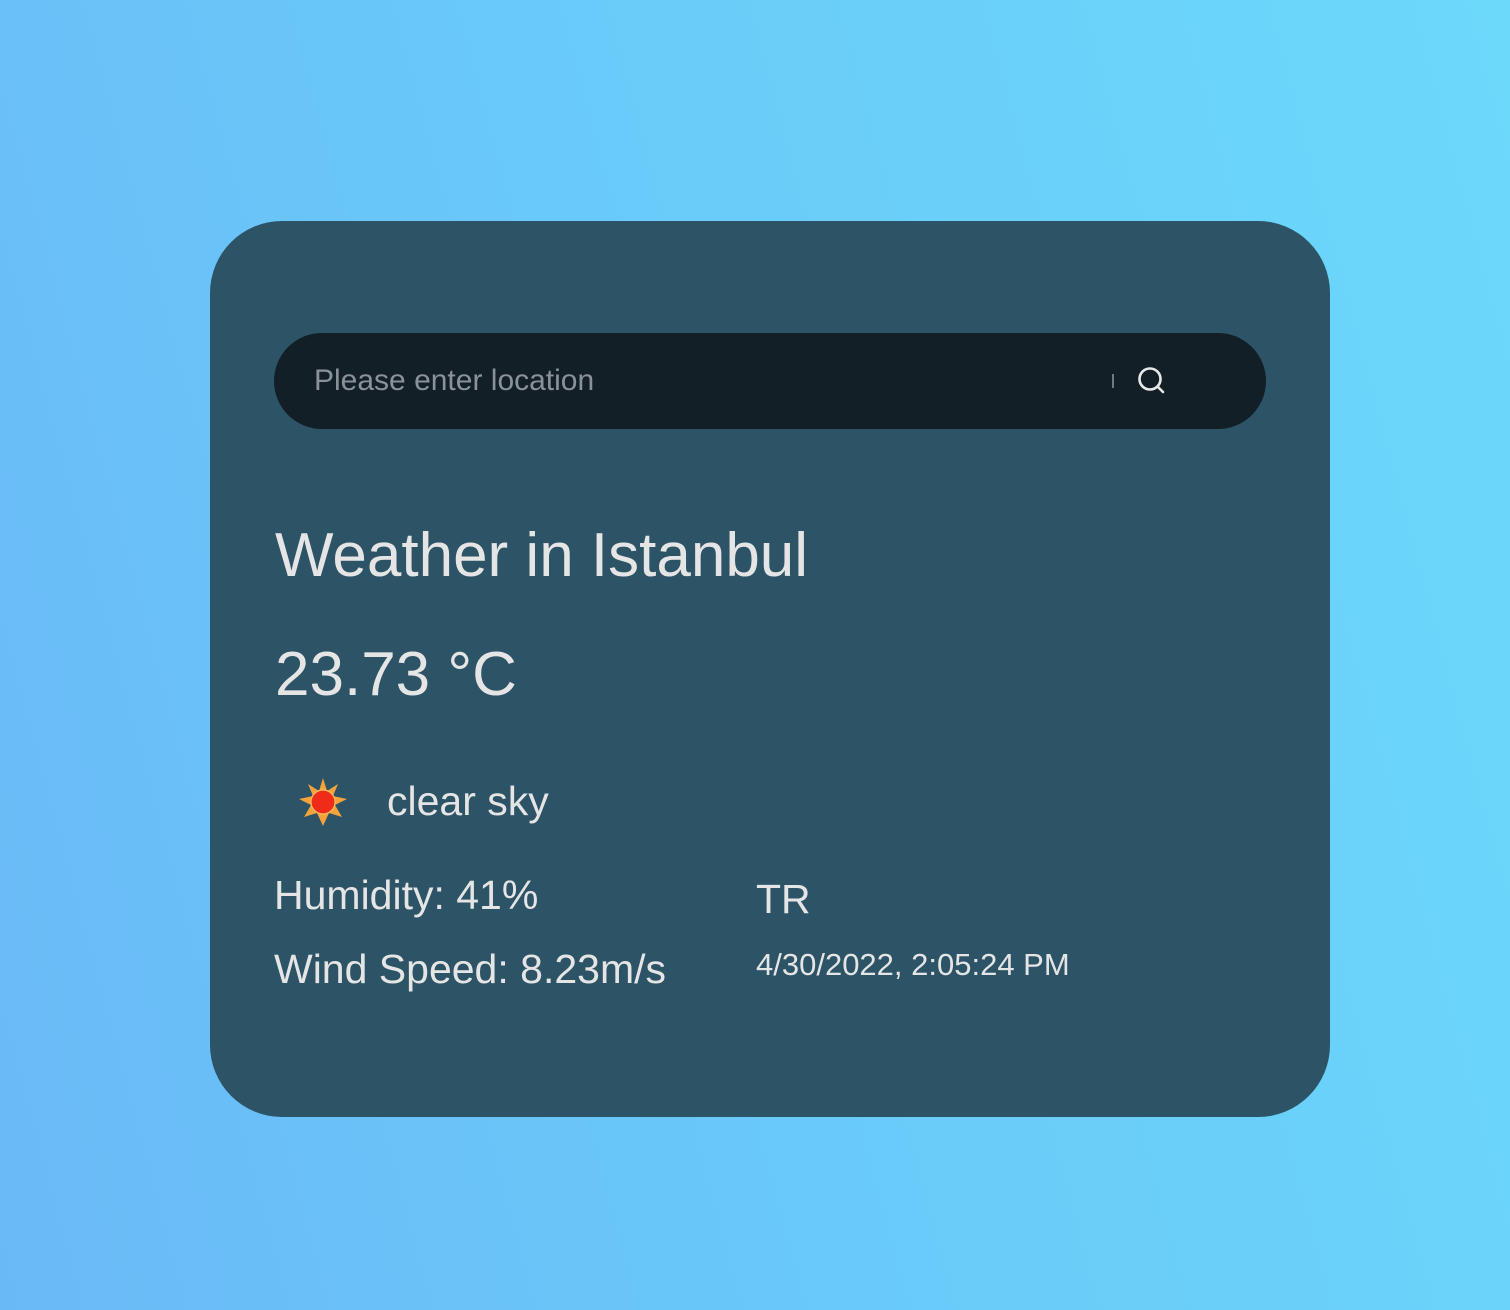  I want to click on search-bar, so click(770, 381).